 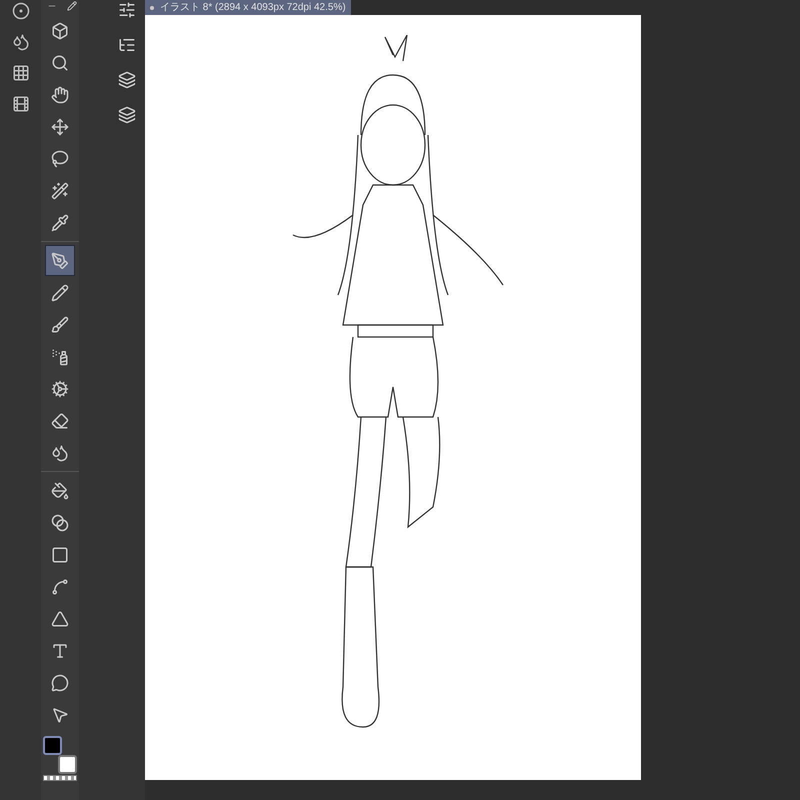 What do you see at coordinates (253, 7) in the screenshot?
I see `document-title: イラスト 8* (2894 x 4093px 72dpi 42.5%)` at bounding box center [253, 7].